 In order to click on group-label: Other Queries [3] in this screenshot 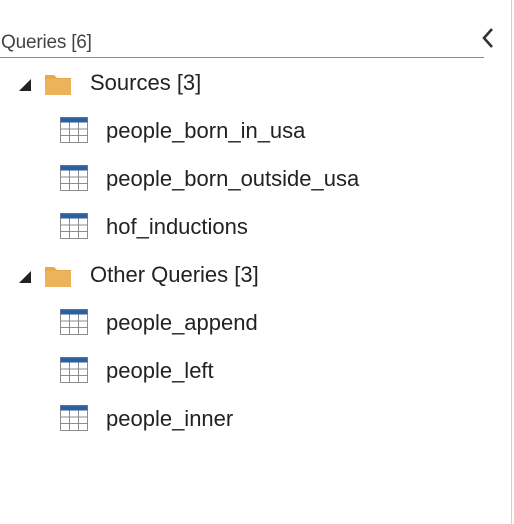, I will do `click(174, 274)`.